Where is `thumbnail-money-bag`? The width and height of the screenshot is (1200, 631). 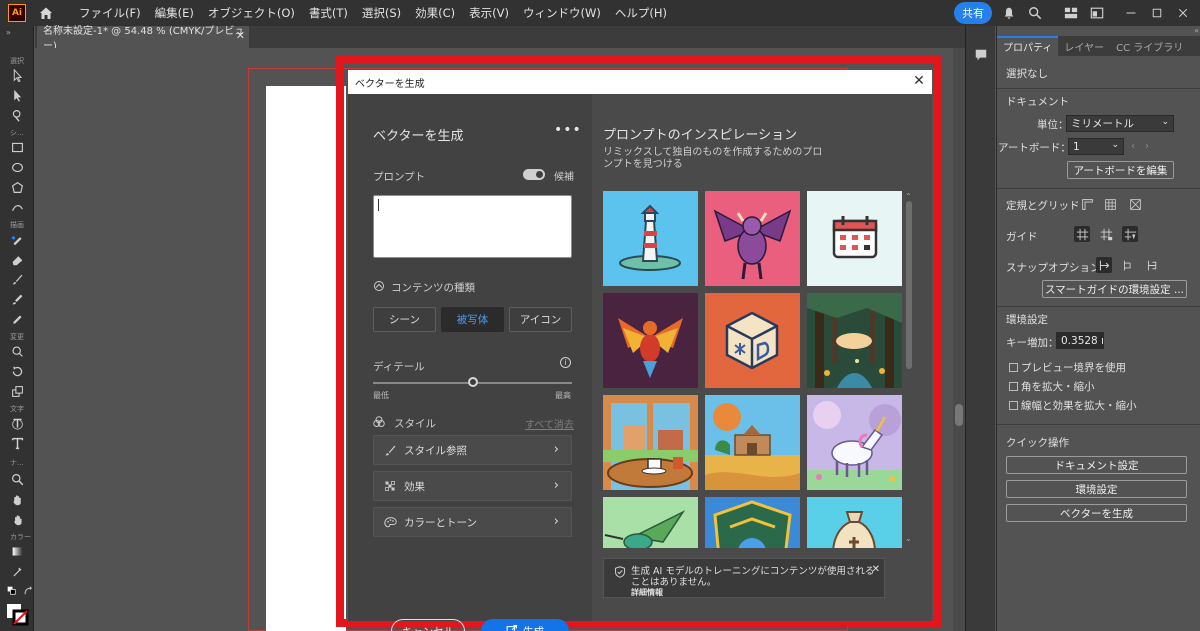
thumbnail-money-bag is located at coordinates (854, 522).